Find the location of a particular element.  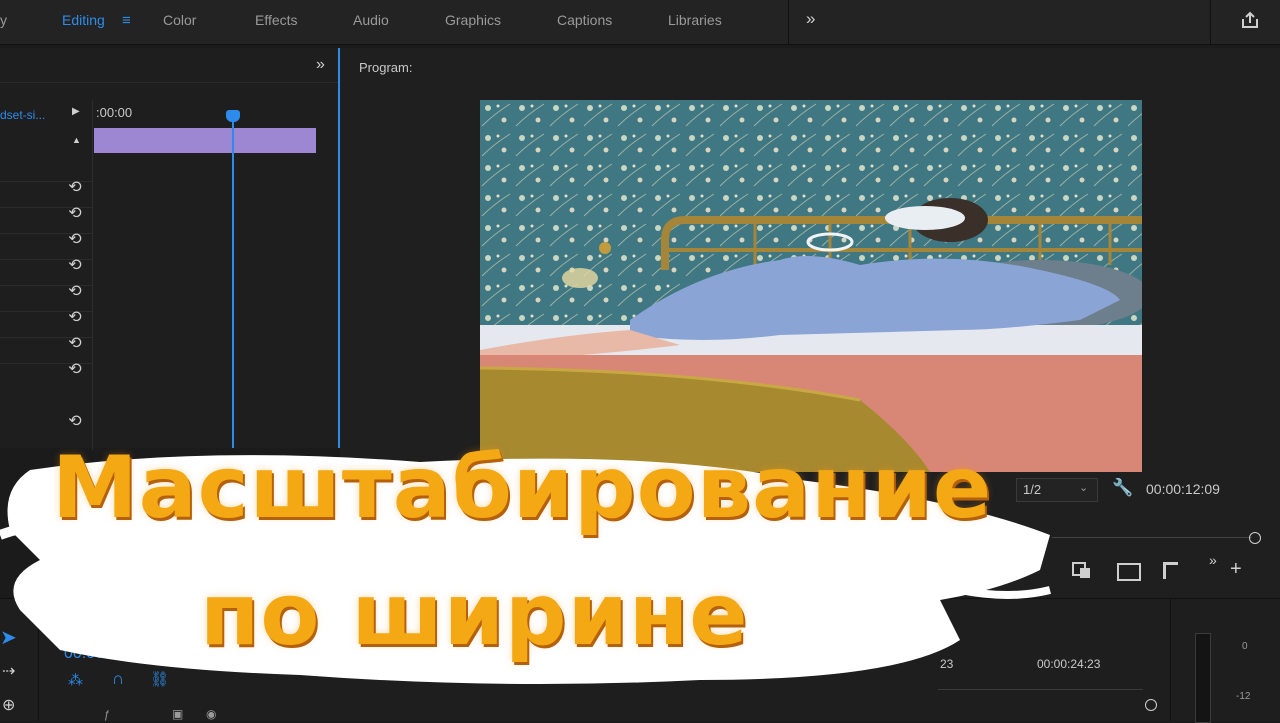

chevron-down-icon: ⌄ is located at coordinates (1084, 488).